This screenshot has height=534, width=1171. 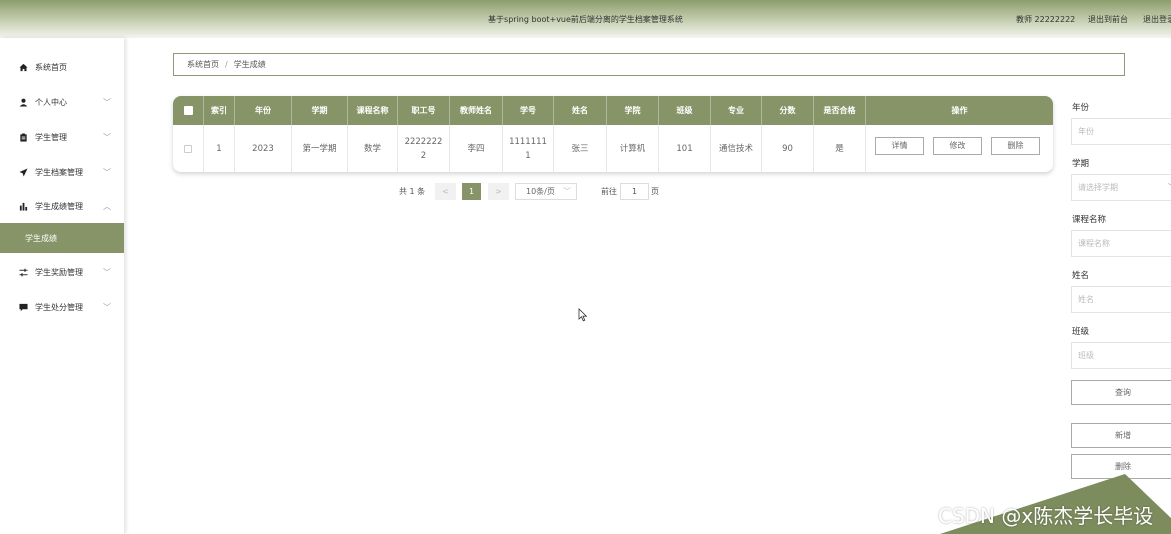 What do you see at coordinates (423, 141) in the screenshot?
I see `staff-no-line-1: 2222222` at bounding box center [423, 141].